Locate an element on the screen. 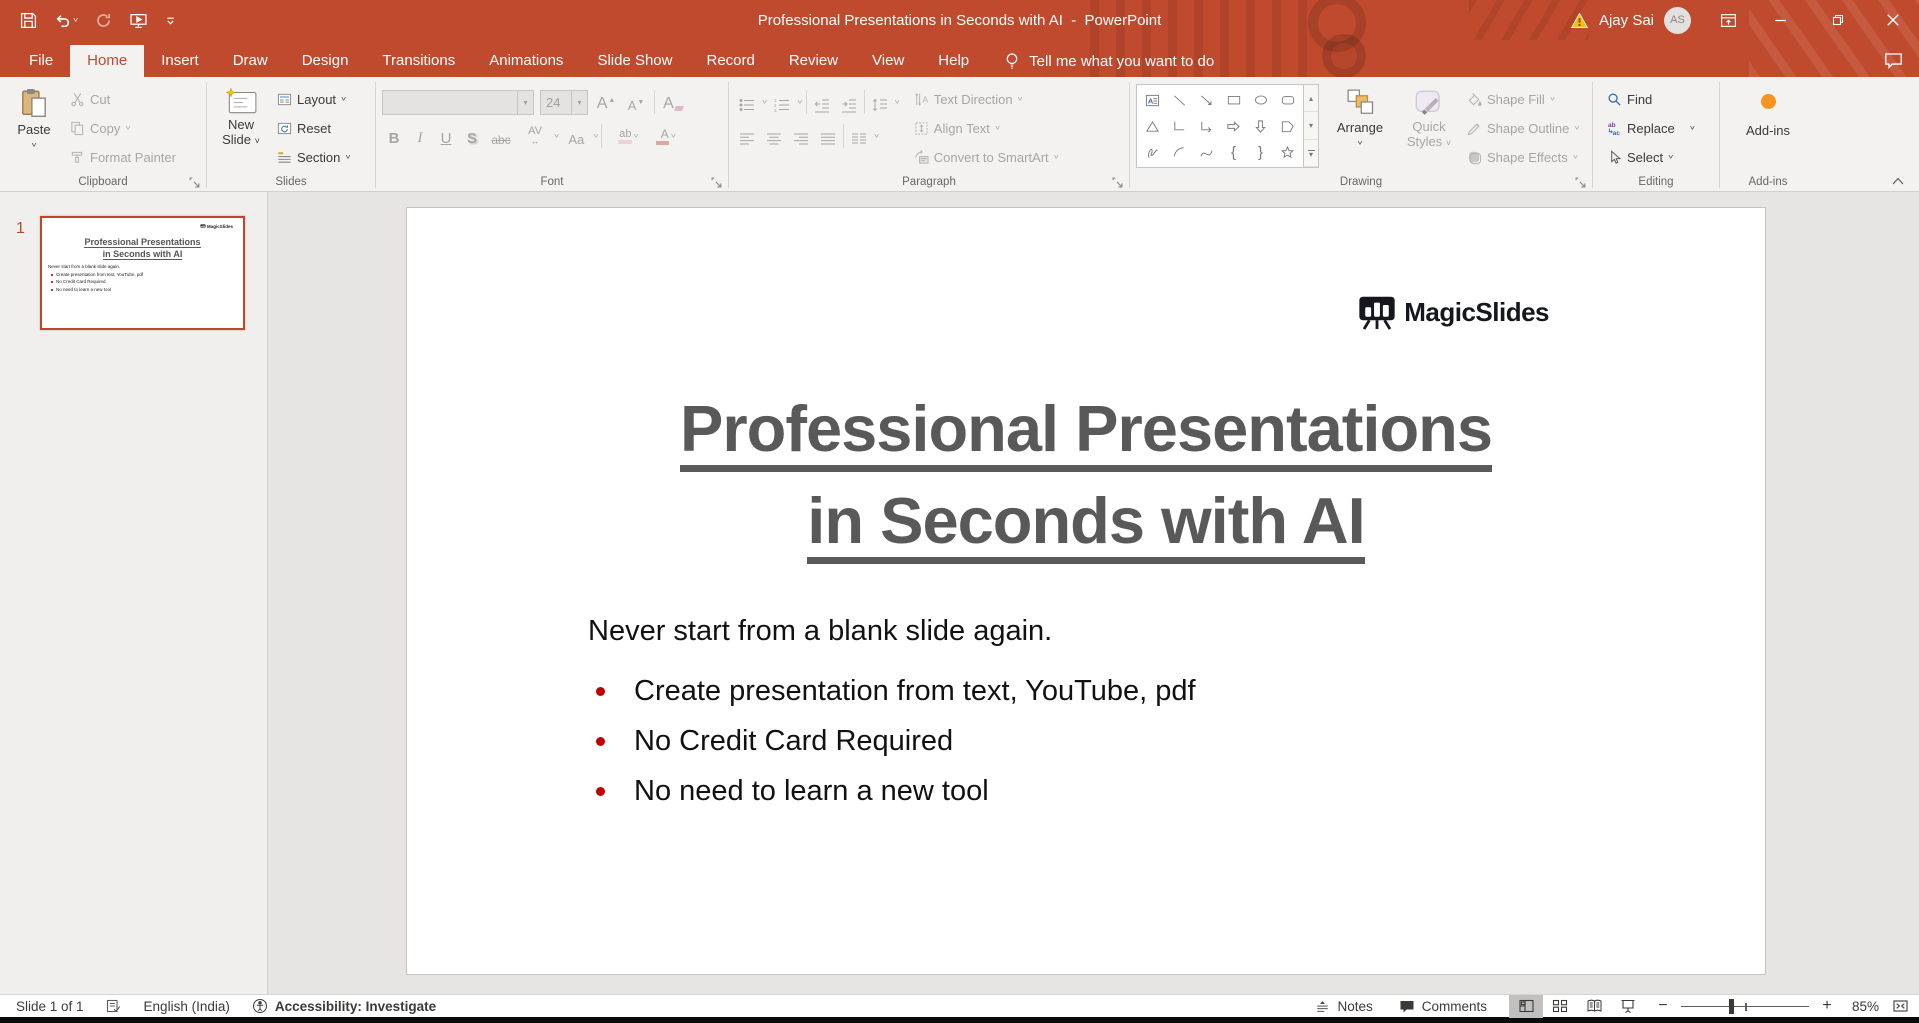 The height and width of the screenshot is (1023, 1919). align-right-button is located at coordinates (801, 136).